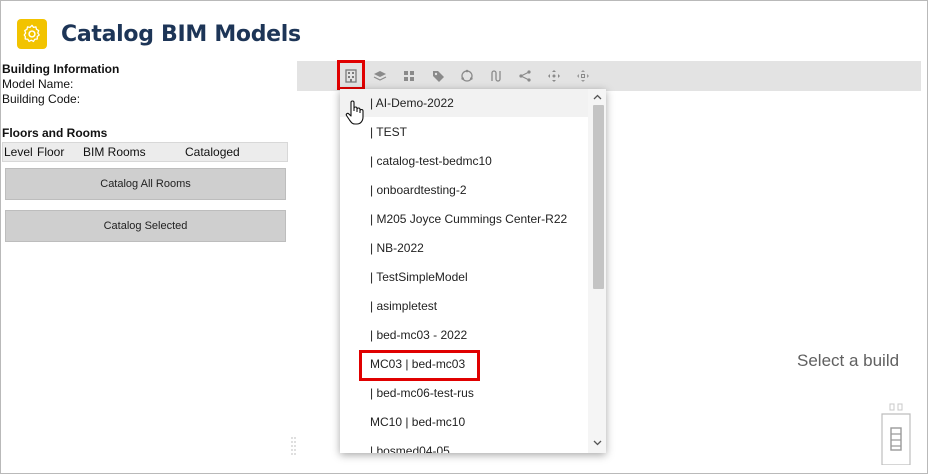 The width and height of the screenshot is (928, 474). Describe the element at coordinates (134, 152) in the screenshot. I see `column-header-bim-rooms: BIM Rooms` at that location.